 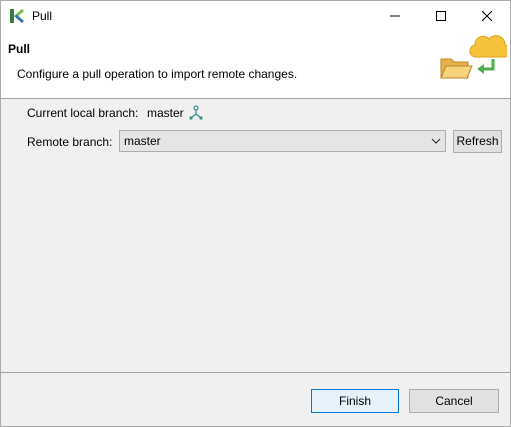 What do you see at coordinates (196, 112) in the screenshot?
I see `branch-icon` at bounding box center [196, 112].